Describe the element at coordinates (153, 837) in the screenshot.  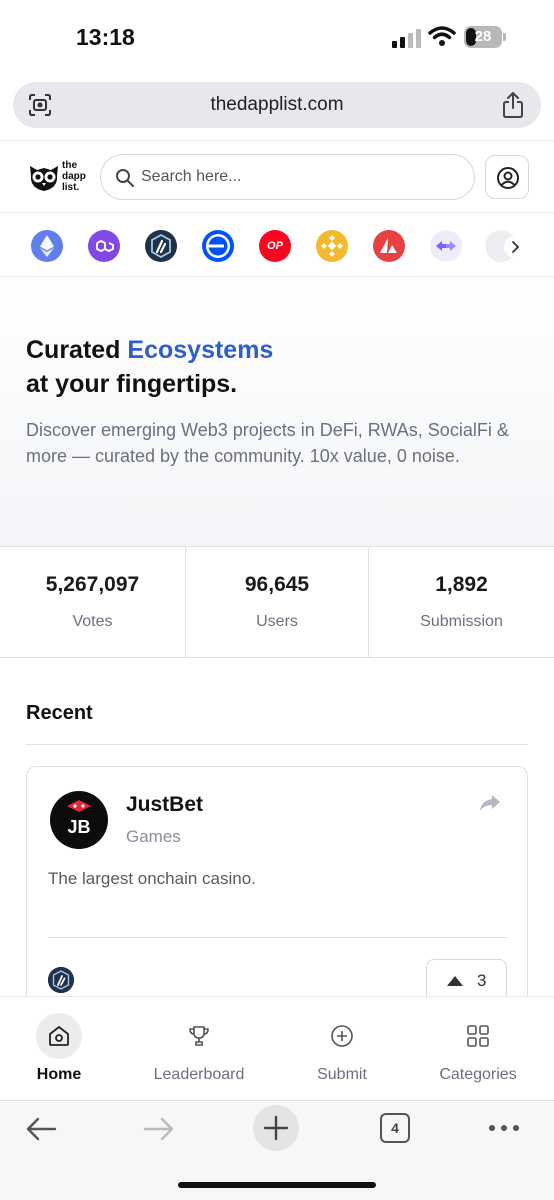
I see `project-category: Games` at that location.